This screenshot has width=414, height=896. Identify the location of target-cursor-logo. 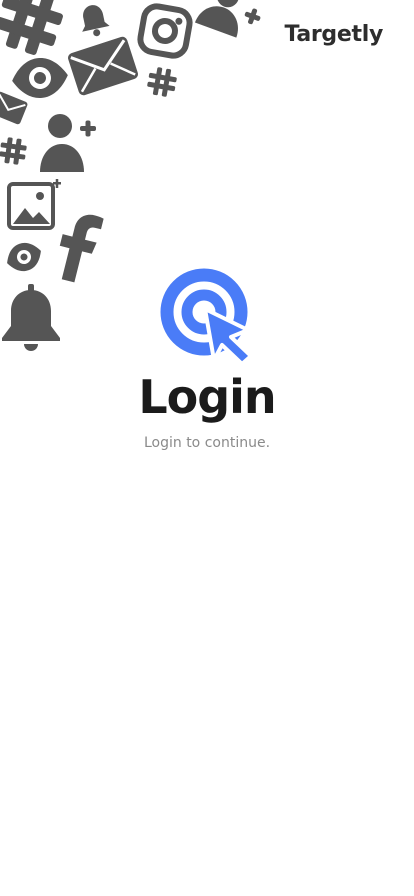
(208, 317).